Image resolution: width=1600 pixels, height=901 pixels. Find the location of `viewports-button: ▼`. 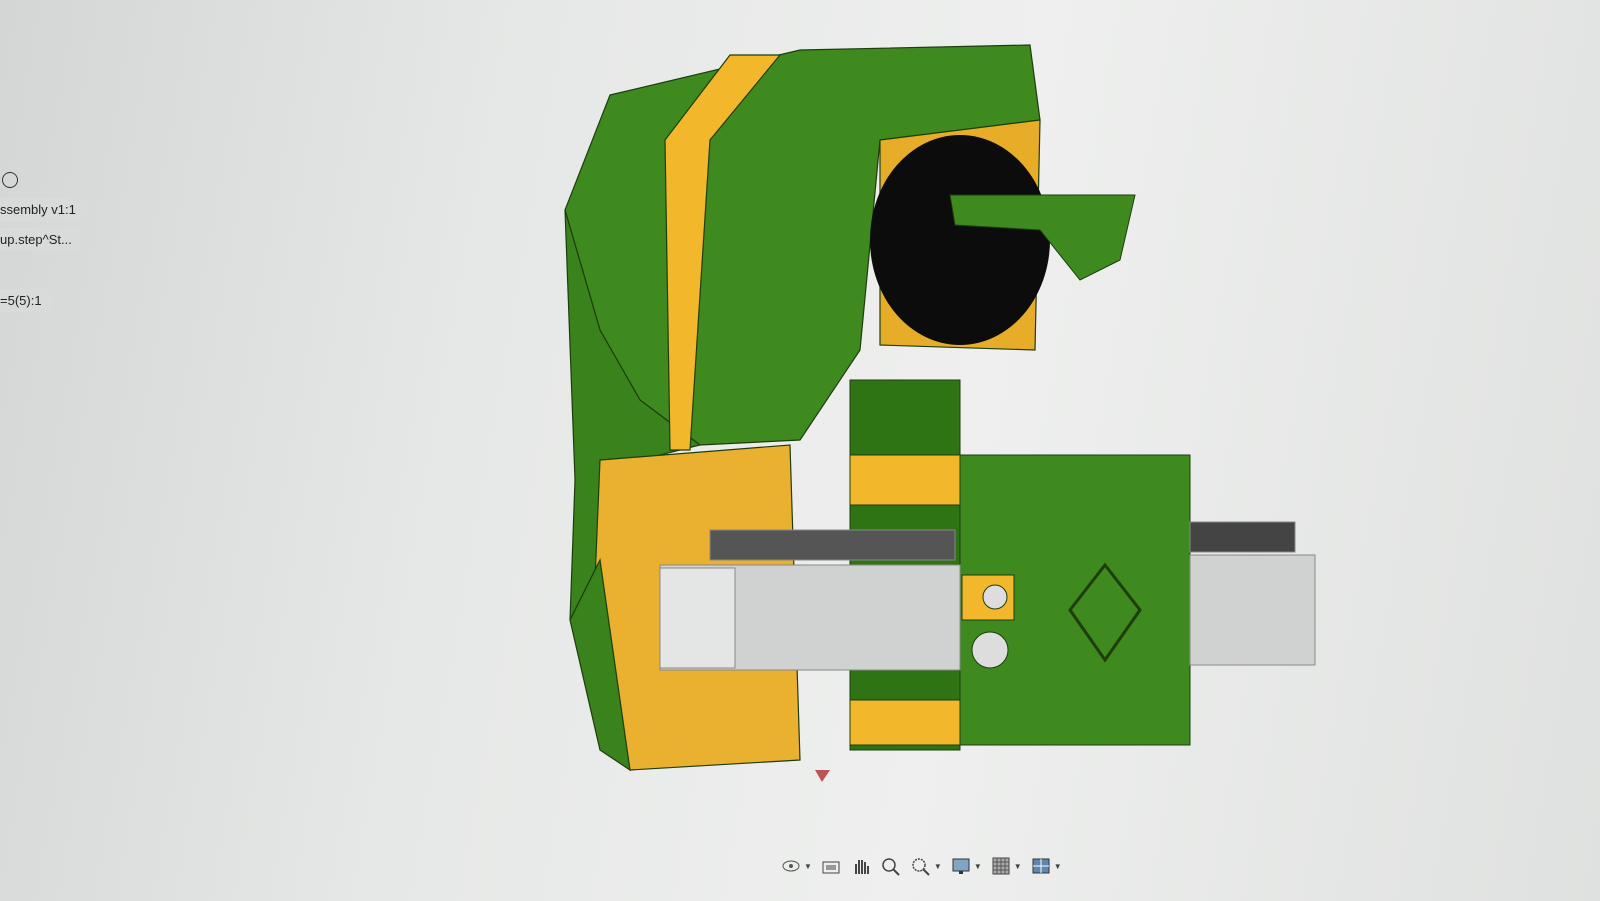

viewports-button: ▼ is located at coordinates (1046, 866).